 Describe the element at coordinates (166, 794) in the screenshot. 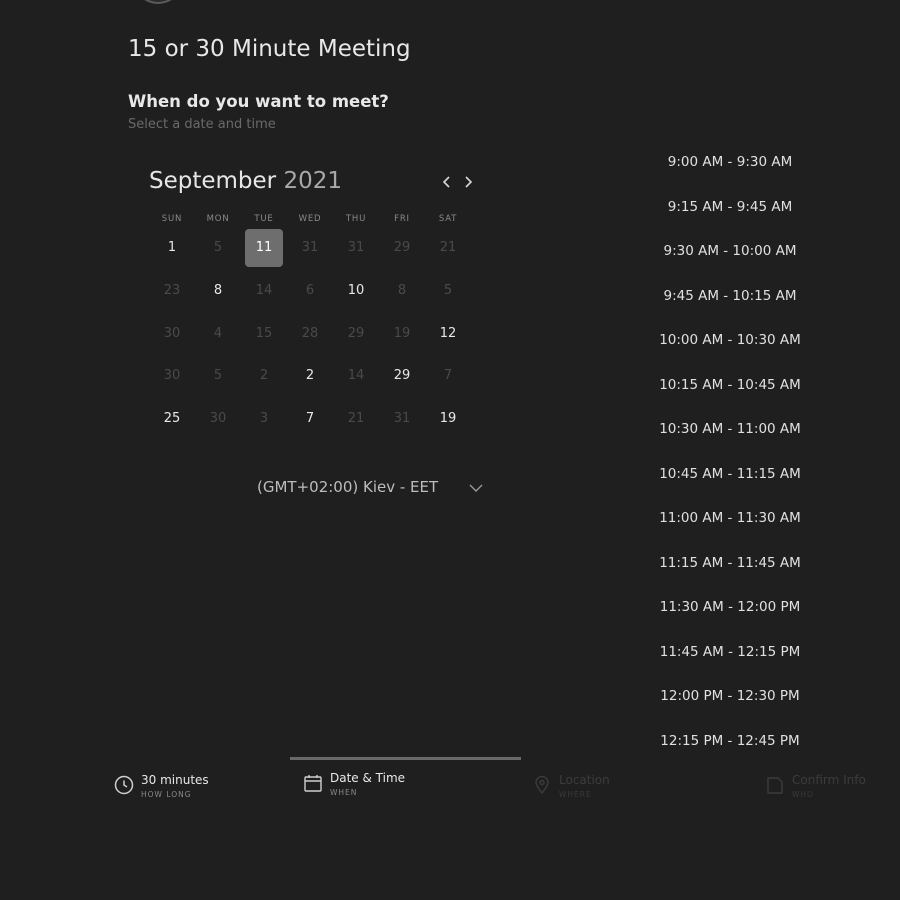

I see `step-duration-sub: HOW LONG` at that location.